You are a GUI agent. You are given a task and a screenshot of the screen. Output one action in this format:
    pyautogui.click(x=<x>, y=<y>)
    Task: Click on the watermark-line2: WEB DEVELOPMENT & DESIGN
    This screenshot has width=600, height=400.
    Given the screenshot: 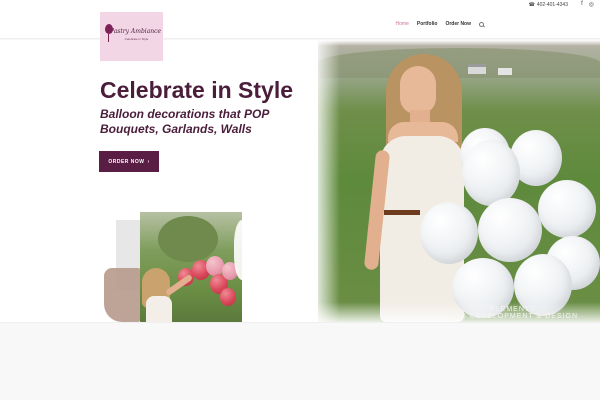 What is the action you would take?
    pyautogui.click(x=512, y=316)
    